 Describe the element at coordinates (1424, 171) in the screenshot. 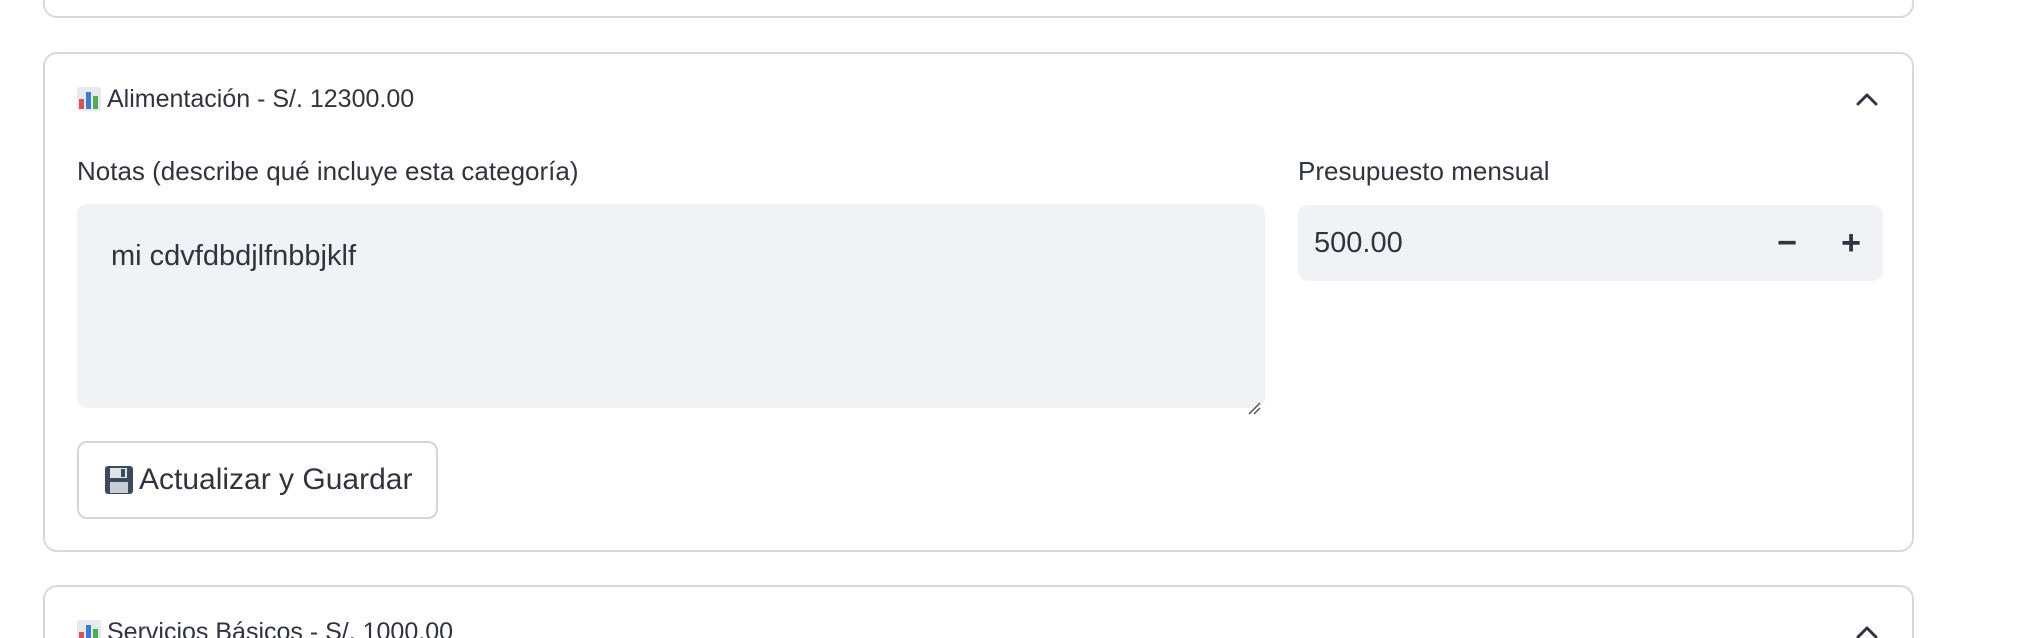

I see `budget-label: Presupuesto mensual` at that location.